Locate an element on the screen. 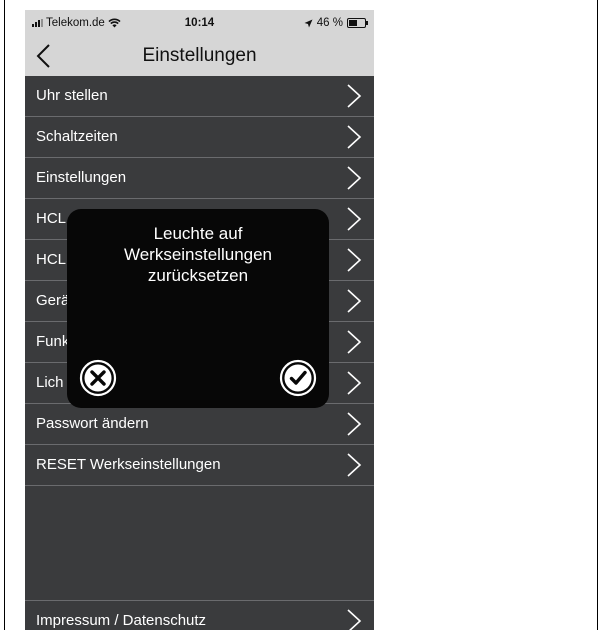 This screenshot has width=604, height=630. menu-item-label: Funk is located at coordinates (53, 341).